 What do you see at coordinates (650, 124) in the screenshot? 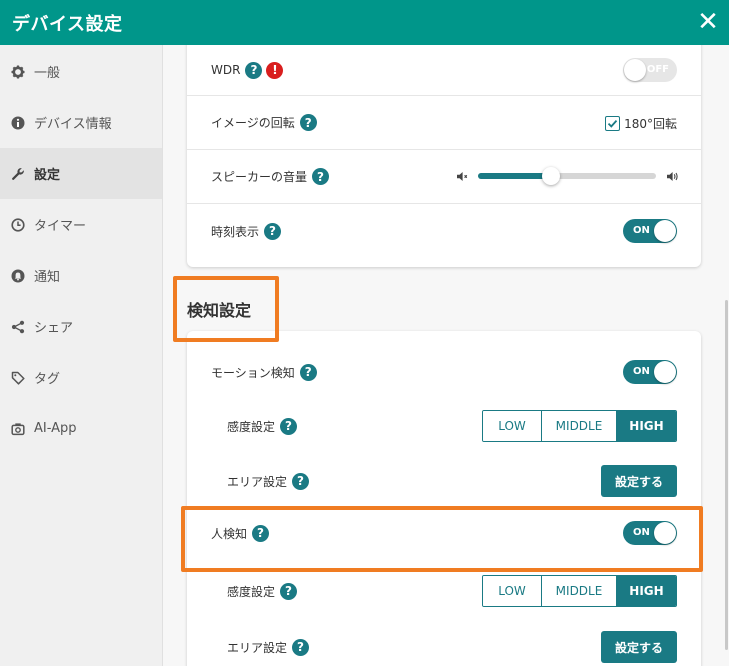
I see `rotation-checkbox-label: 180°回転` at bounding box center [650, 124].